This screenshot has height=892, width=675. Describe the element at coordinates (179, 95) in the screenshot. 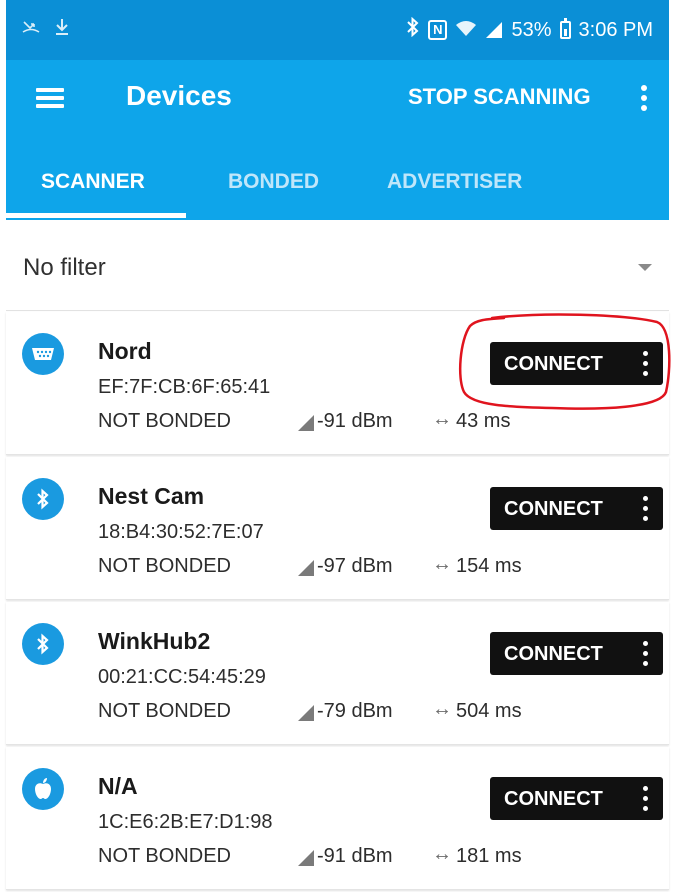

I see `page-title: Devices` at that location.